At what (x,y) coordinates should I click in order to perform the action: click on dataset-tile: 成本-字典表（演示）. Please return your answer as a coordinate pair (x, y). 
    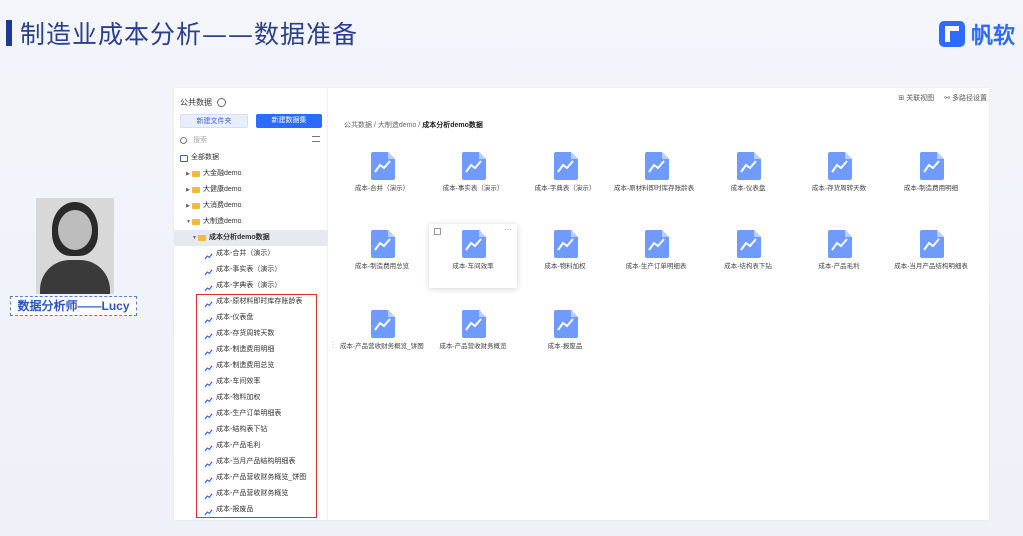
    Looking at the image, I should click on (565, 178).